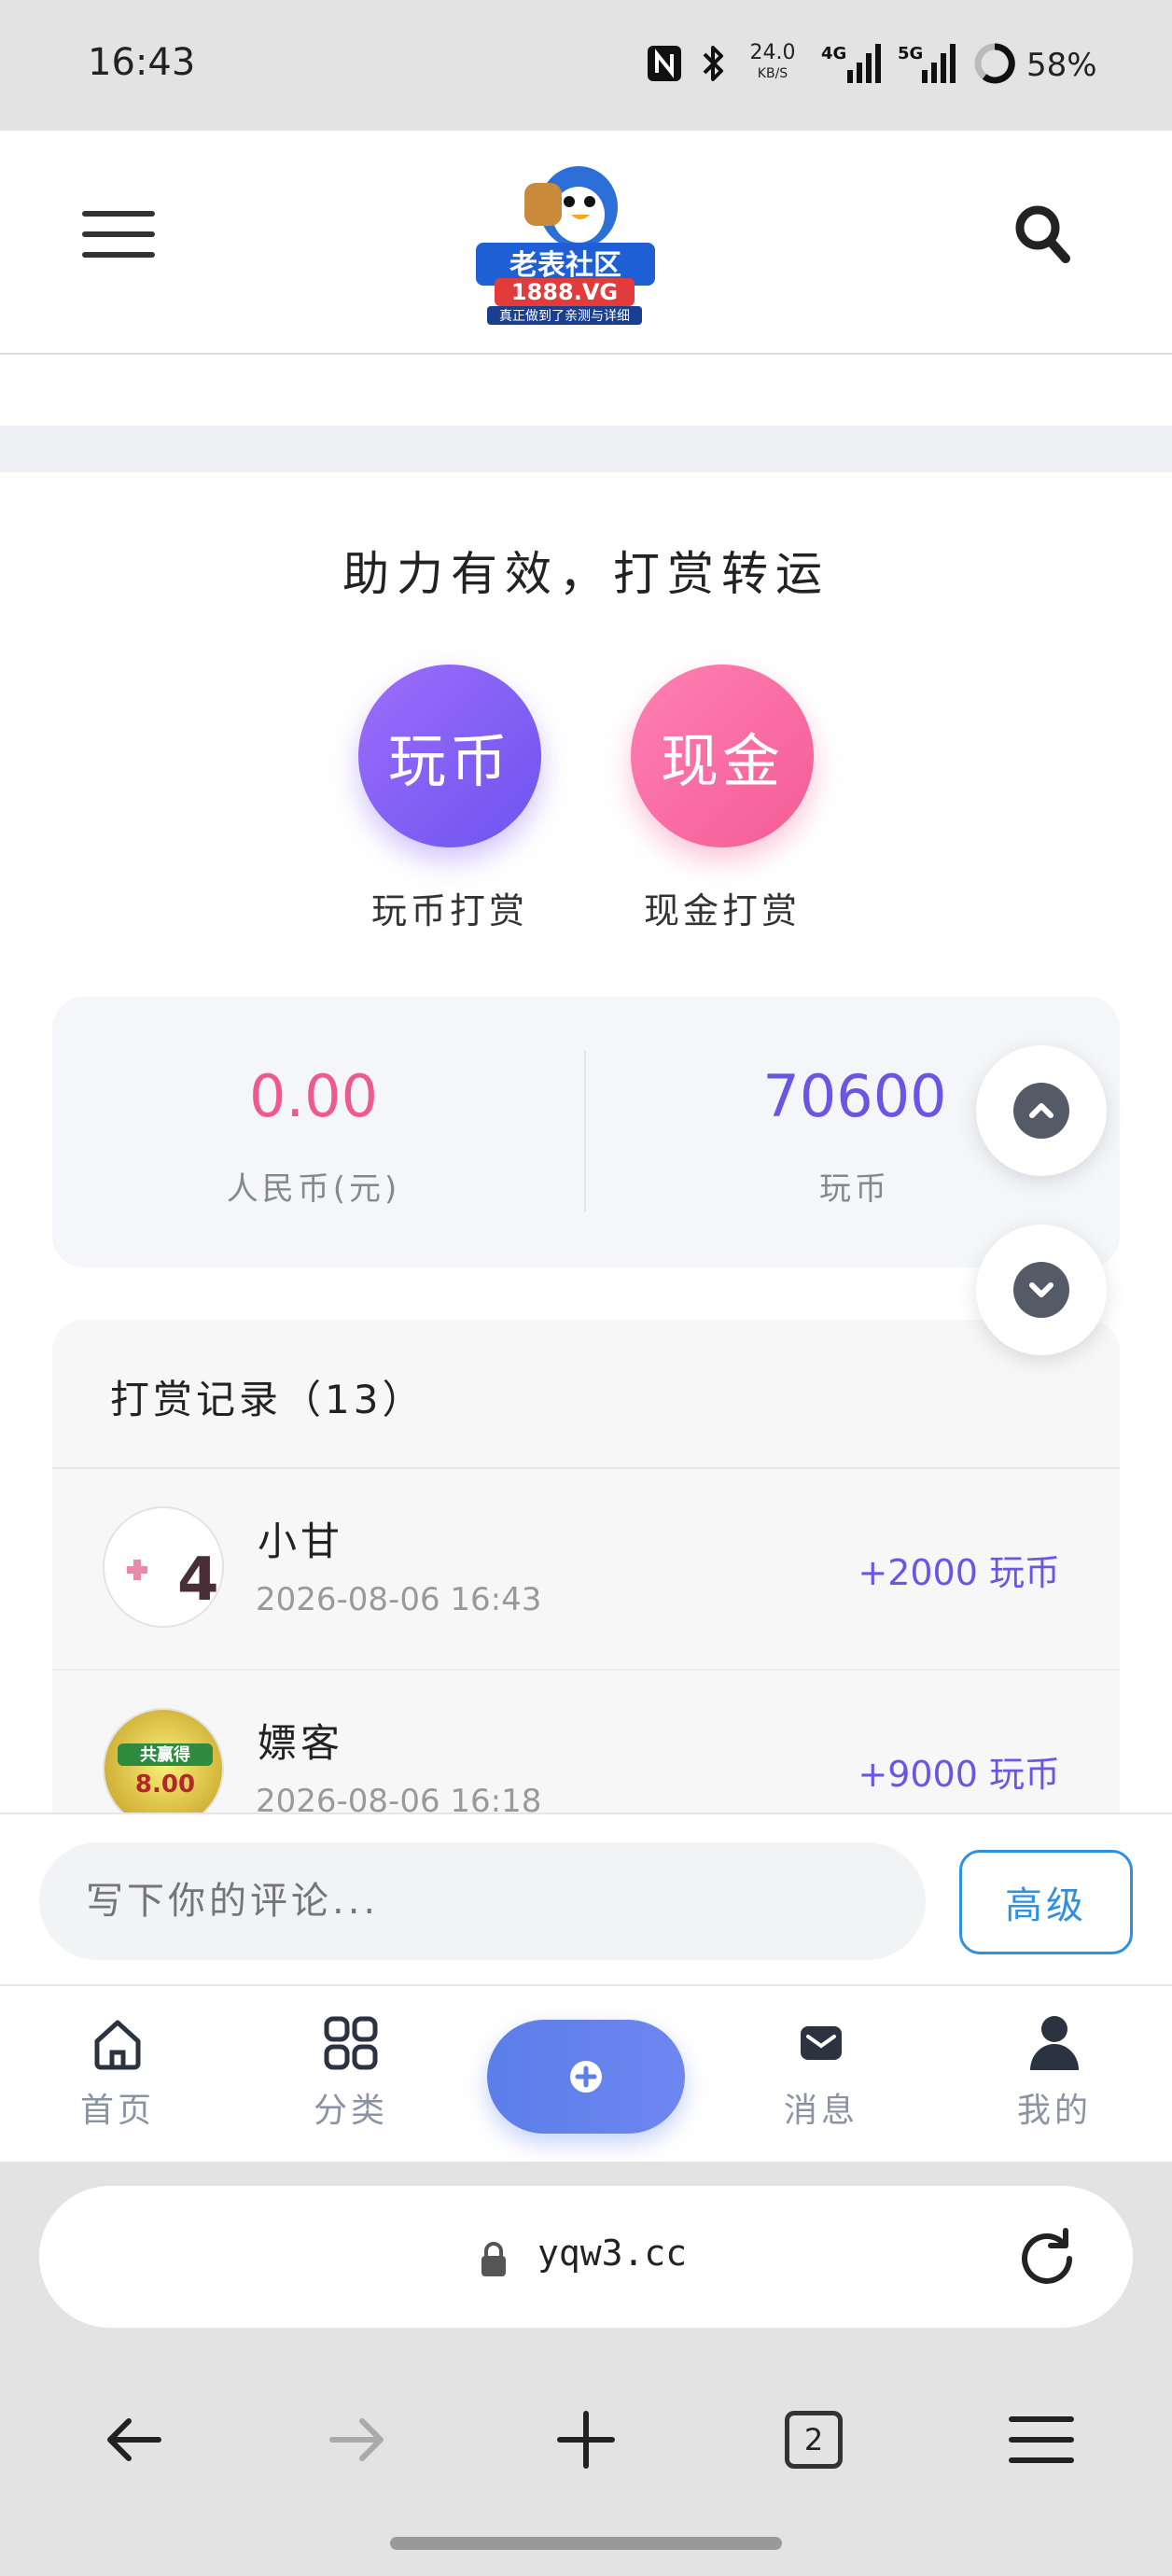  What do you see at coordinates (833, 53) in the screenshot?
I see `svg-text: 4G` at bounding box center [833, 53].